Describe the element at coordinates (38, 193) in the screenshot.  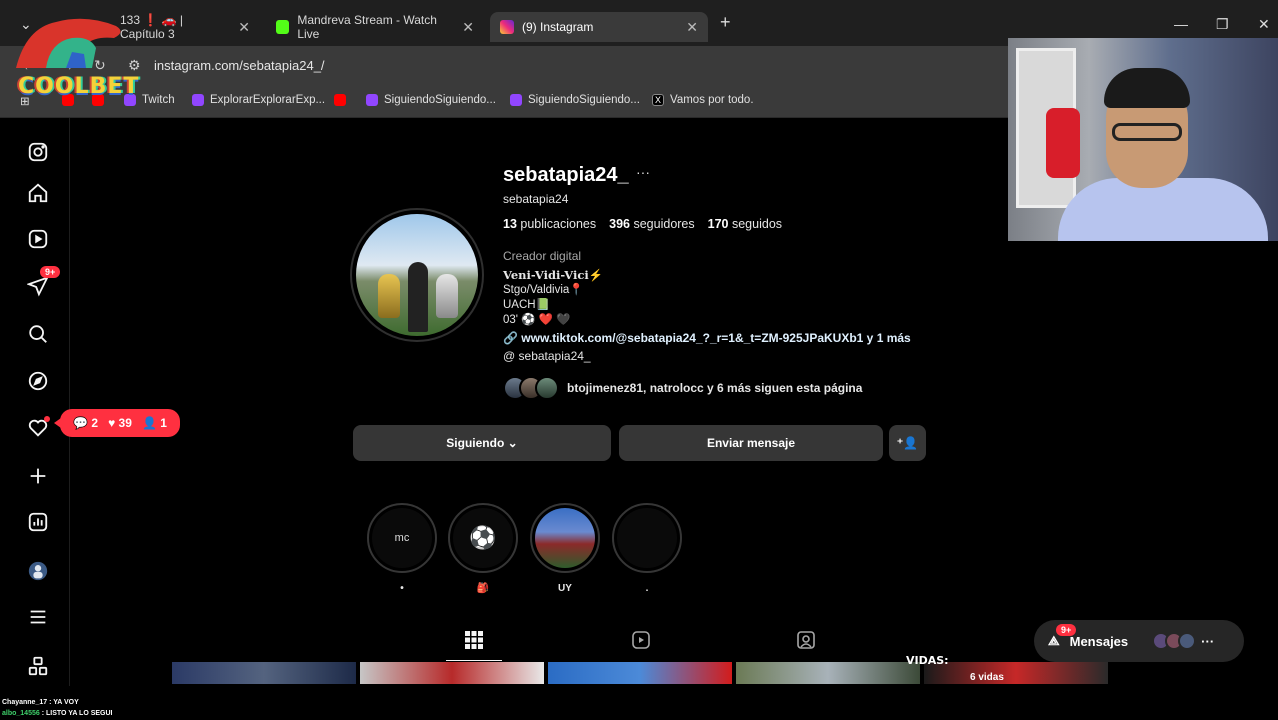
I see `home-icon` at that location.